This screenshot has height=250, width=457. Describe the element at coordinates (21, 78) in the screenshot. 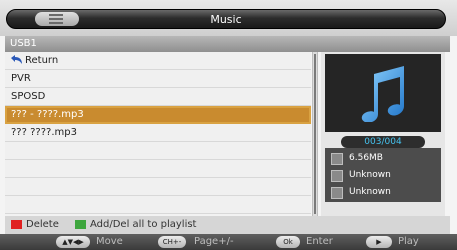

I see `list-item-label: PVR` at that location.